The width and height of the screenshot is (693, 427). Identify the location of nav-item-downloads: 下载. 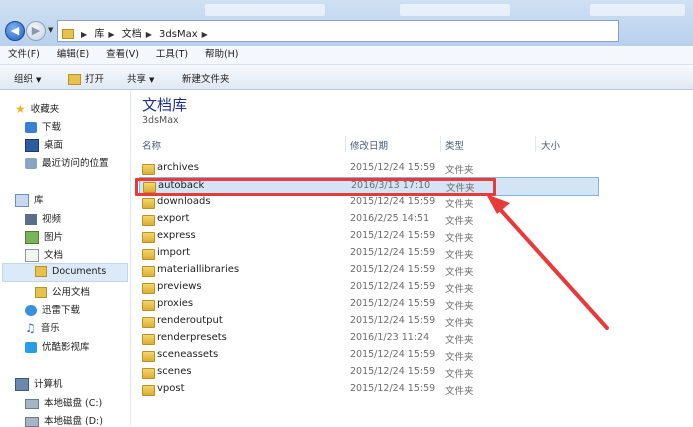
(43, 126).